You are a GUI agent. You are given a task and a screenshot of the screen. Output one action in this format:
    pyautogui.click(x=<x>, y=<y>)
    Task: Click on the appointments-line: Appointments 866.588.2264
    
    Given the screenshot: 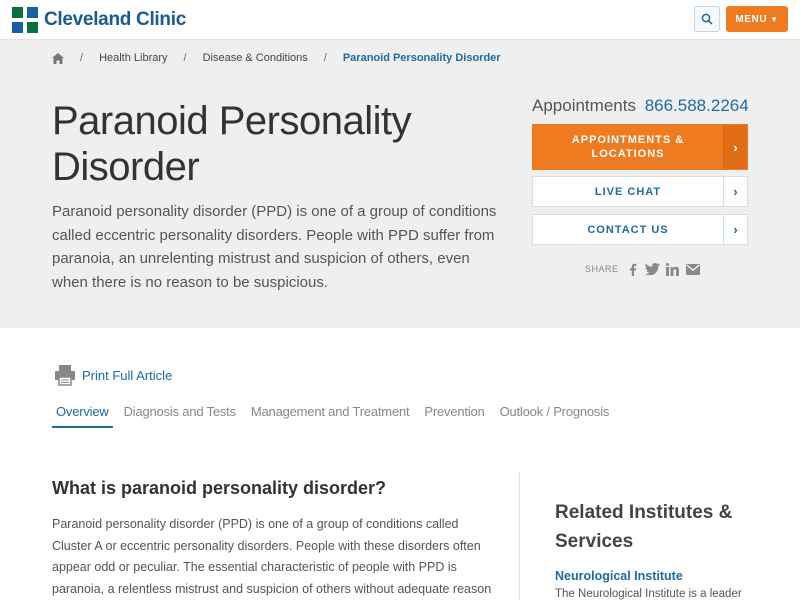 What is the action you would take?
    pyautogui.click(x=640, y=106)
    